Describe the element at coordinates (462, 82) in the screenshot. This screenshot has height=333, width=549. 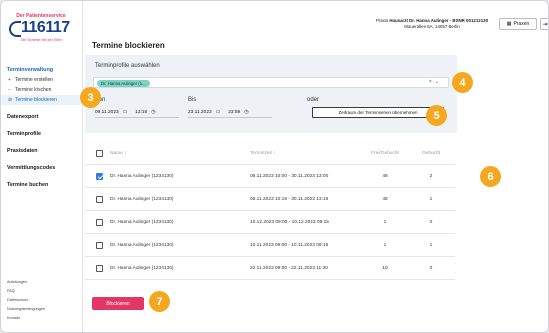
I see `step-marker-4: 4` at that location.